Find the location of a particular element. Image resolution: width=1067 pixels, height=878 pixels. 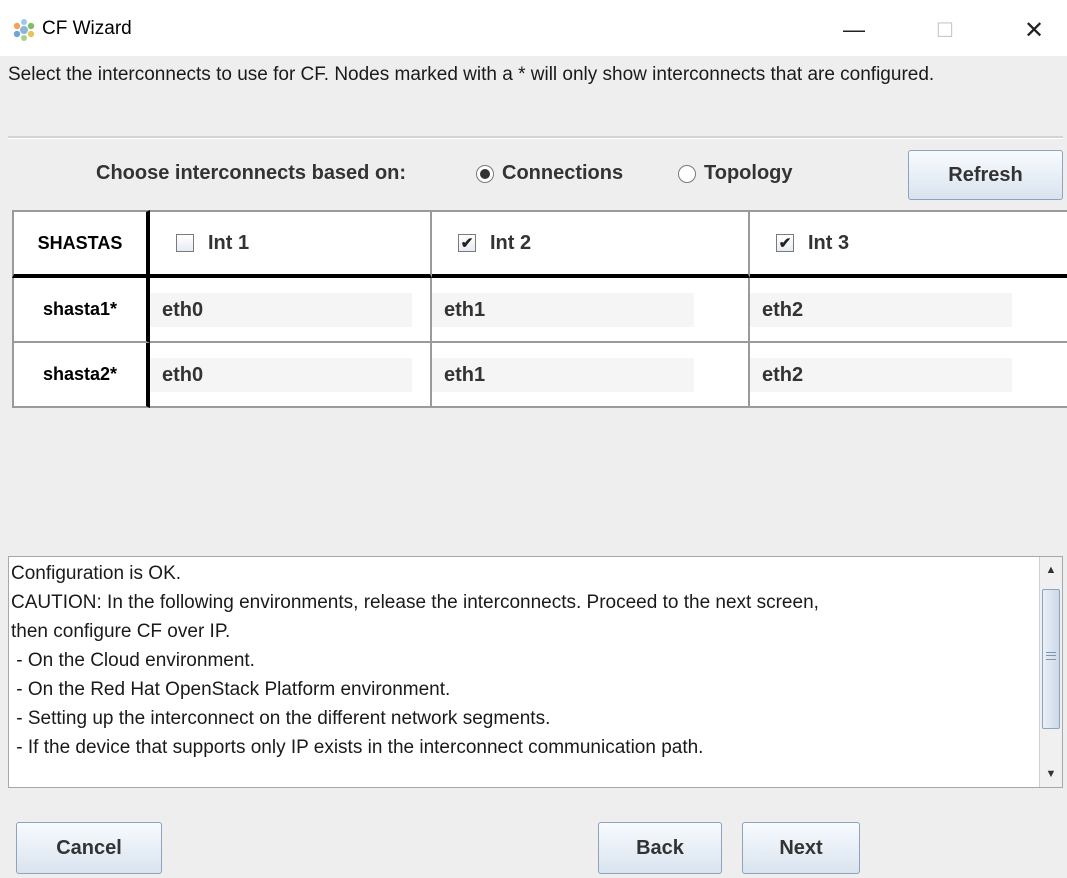

minimize-icon: — is located at coordinates (854, 29).